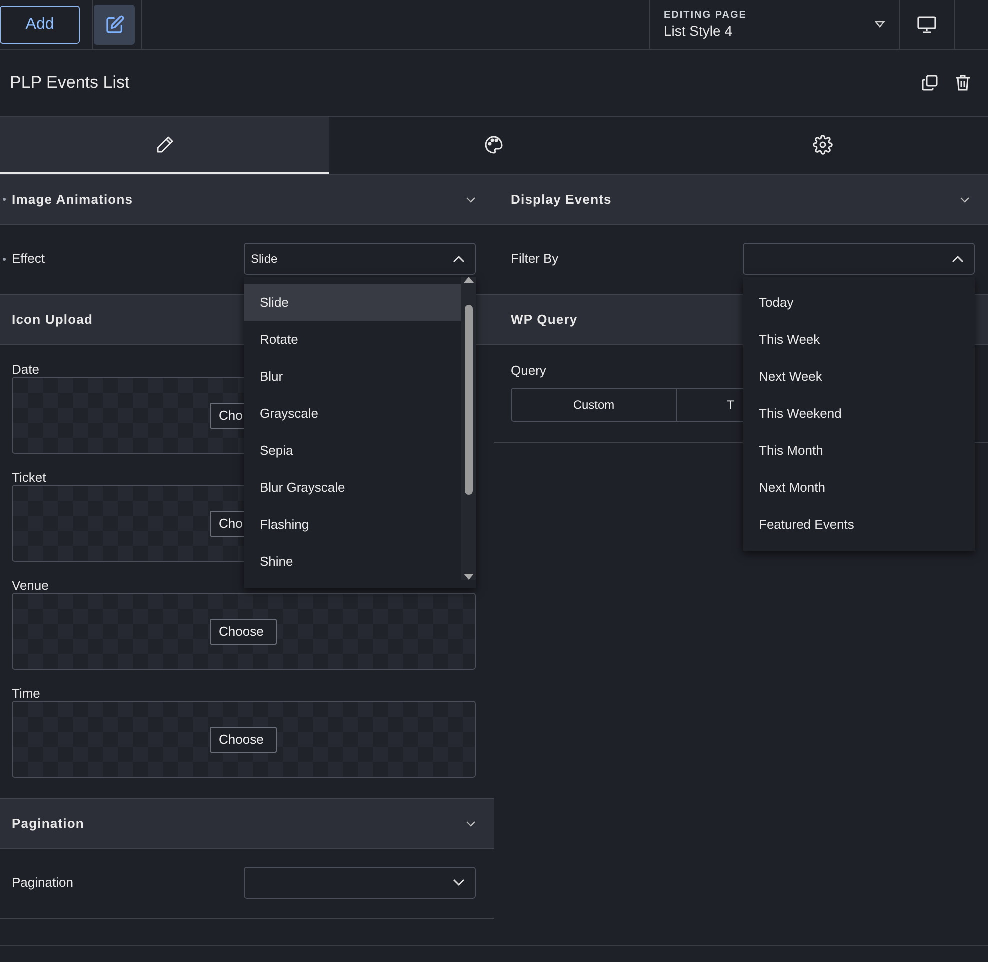 This screenshot has width=988, height=962. What do you see at coordinates (29, 477) in the screenshot?
I see `field-label: Ticket` at bounding box center [29, 477].